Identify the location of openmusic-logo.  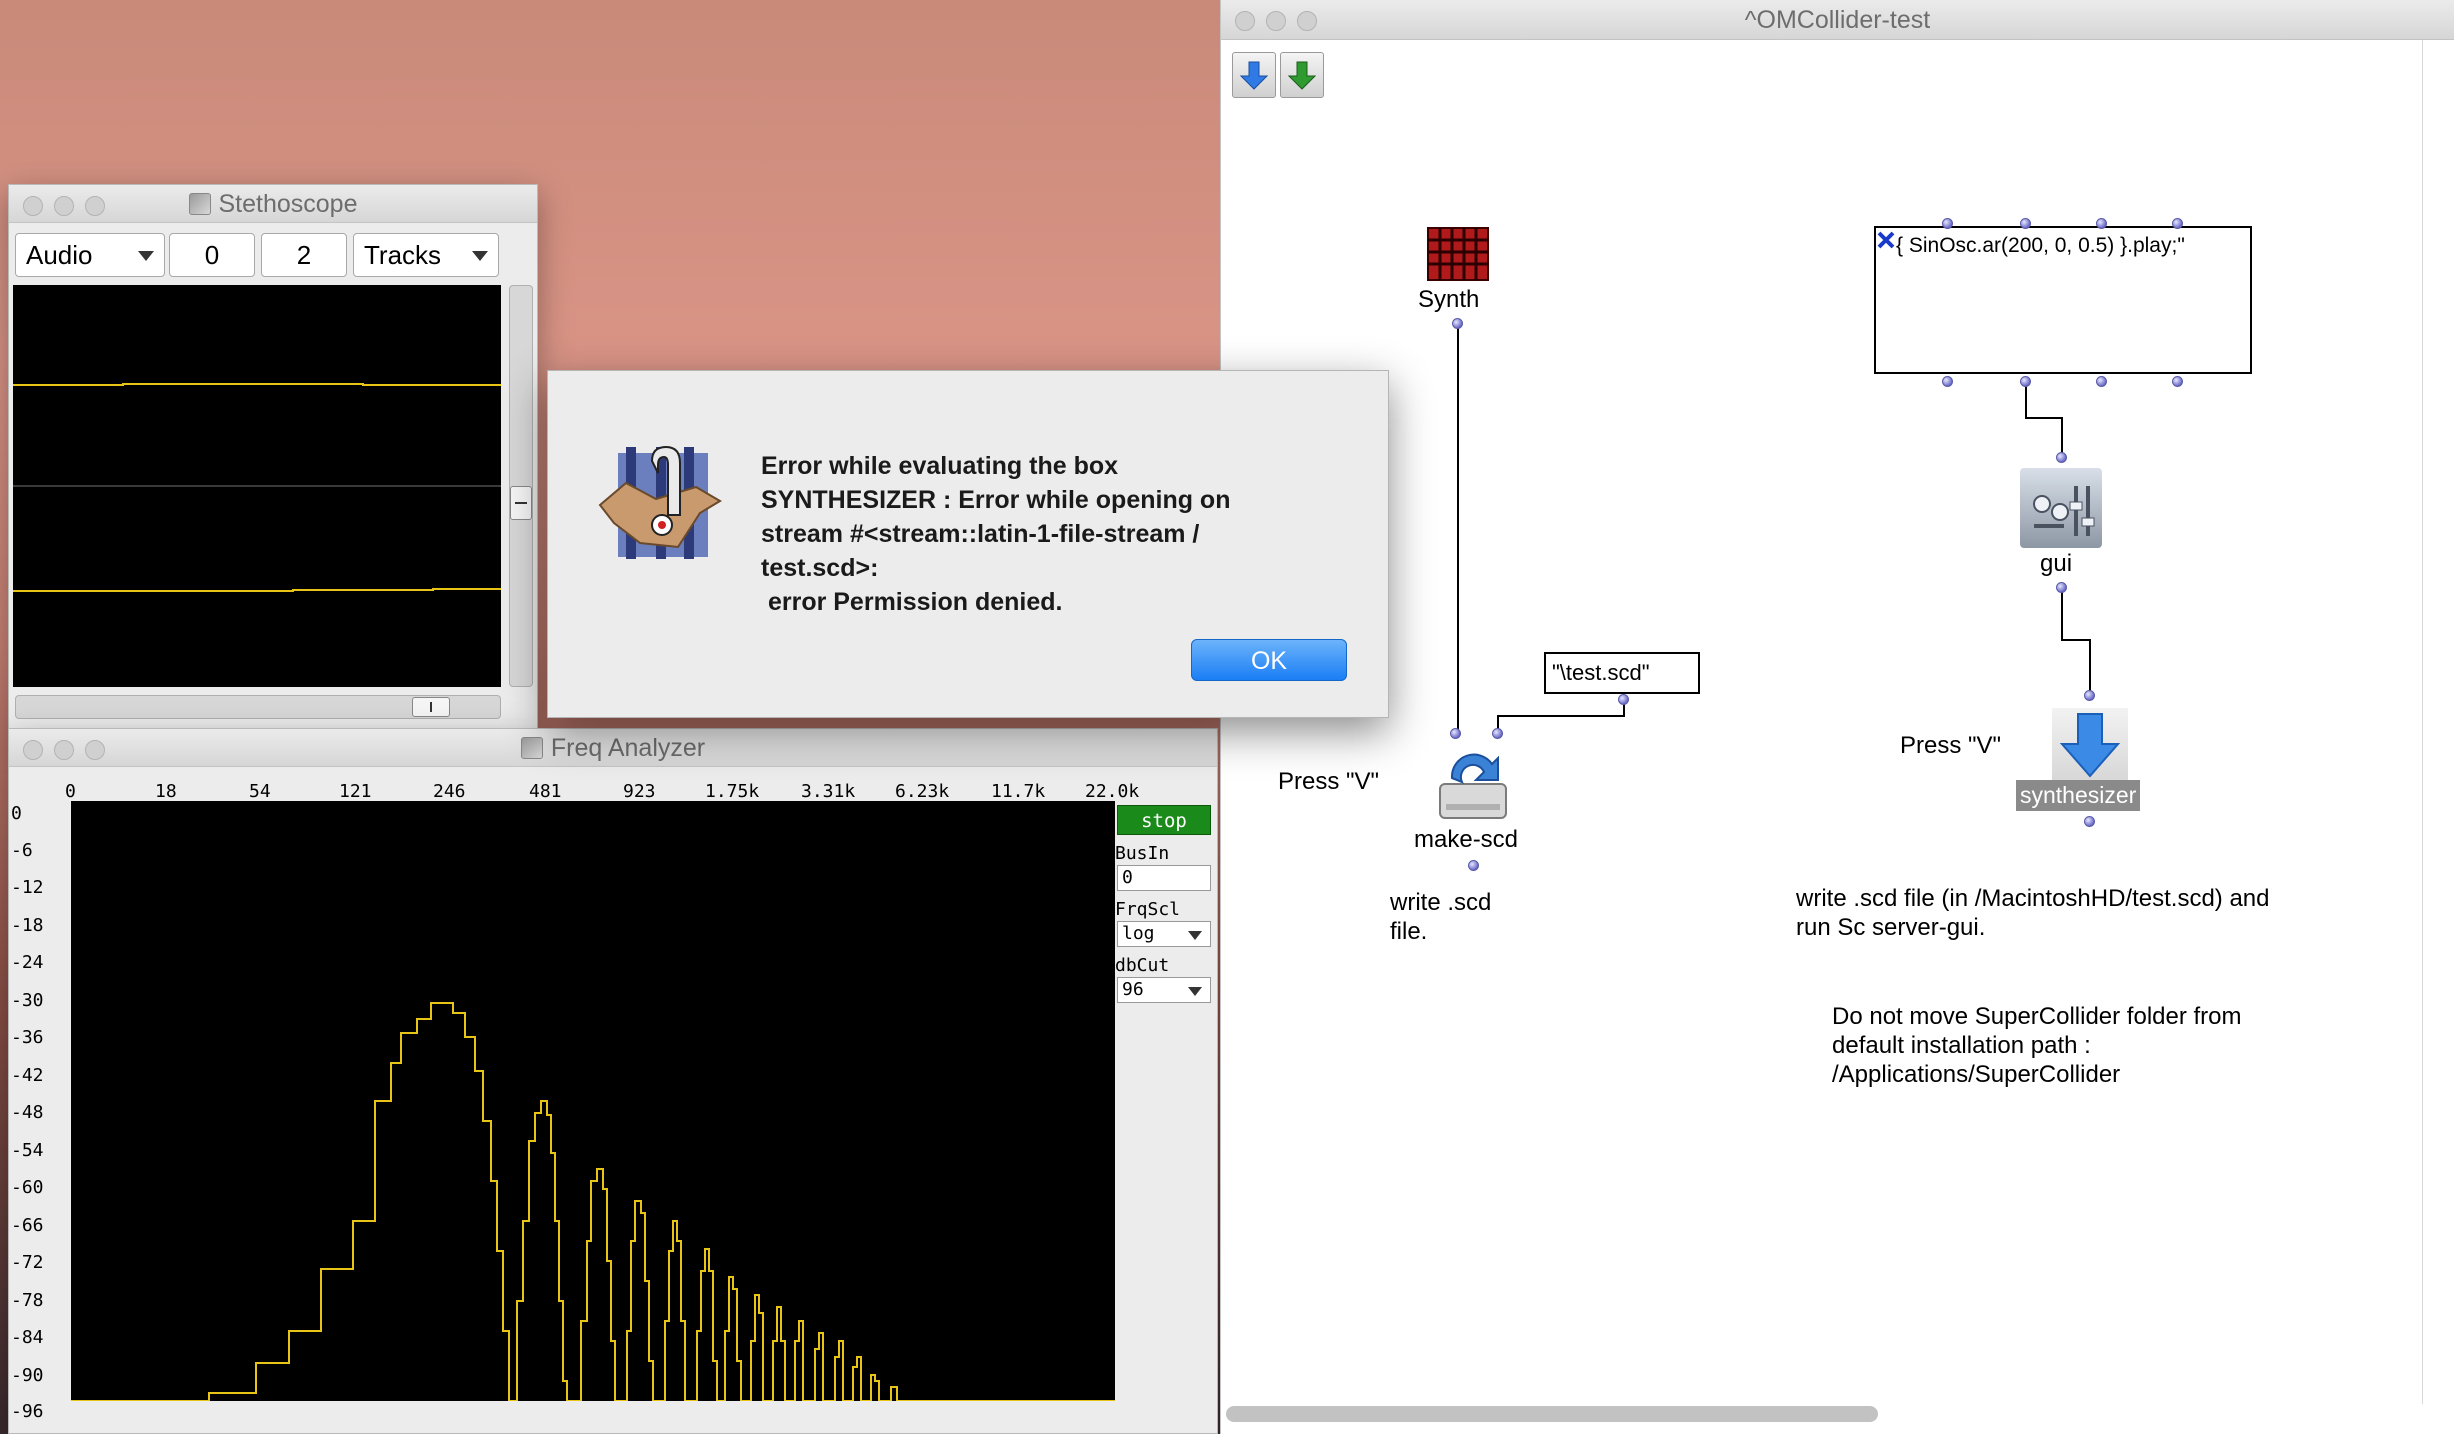
(660, 502).